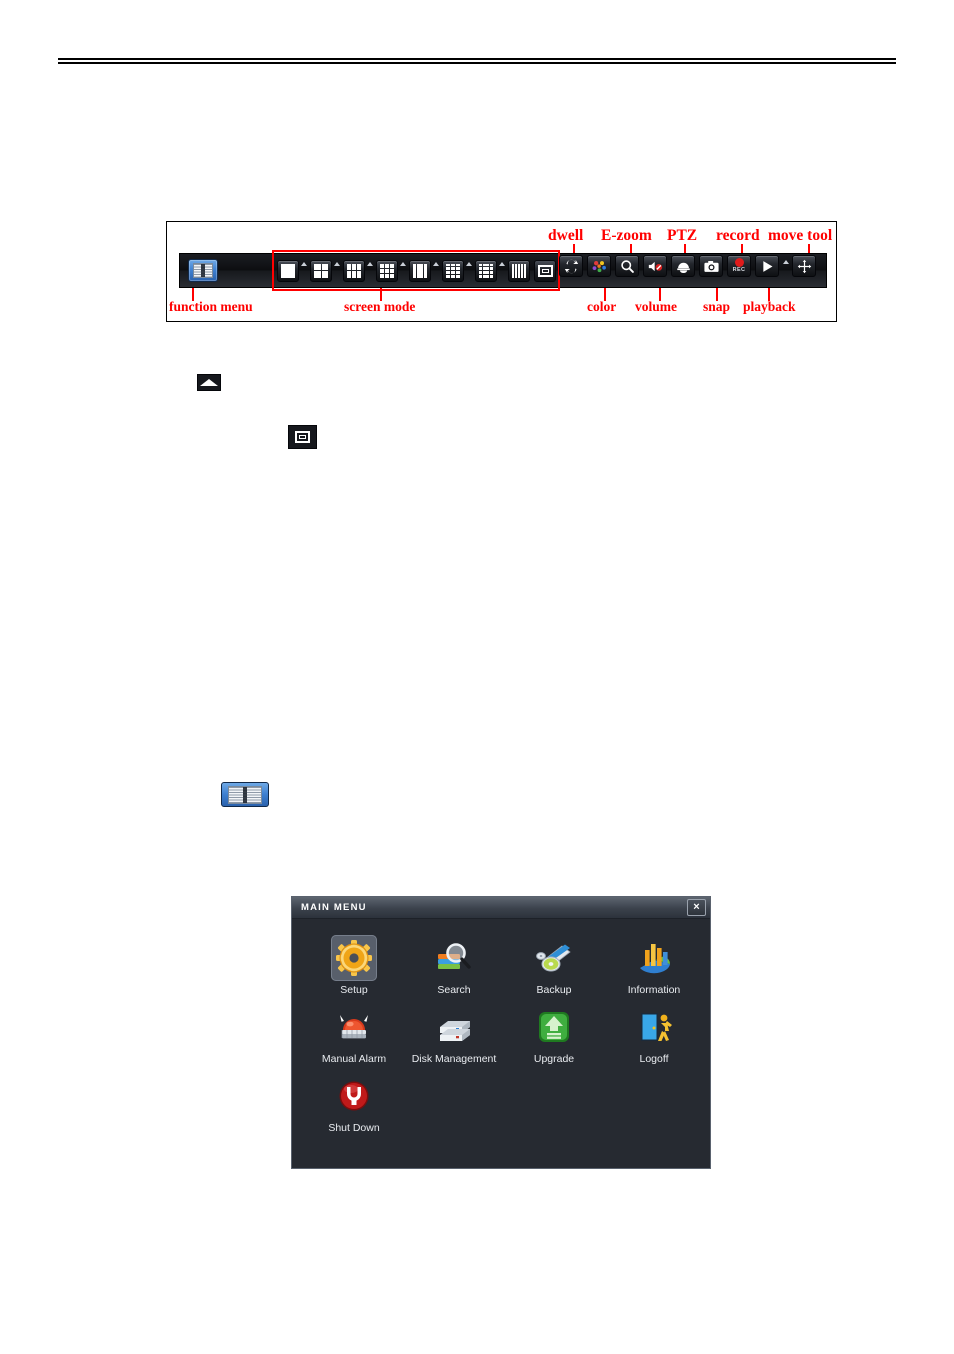 The image size is (954, 1354). I want to click on screen-mode-25-split-button, so click(519, 270).